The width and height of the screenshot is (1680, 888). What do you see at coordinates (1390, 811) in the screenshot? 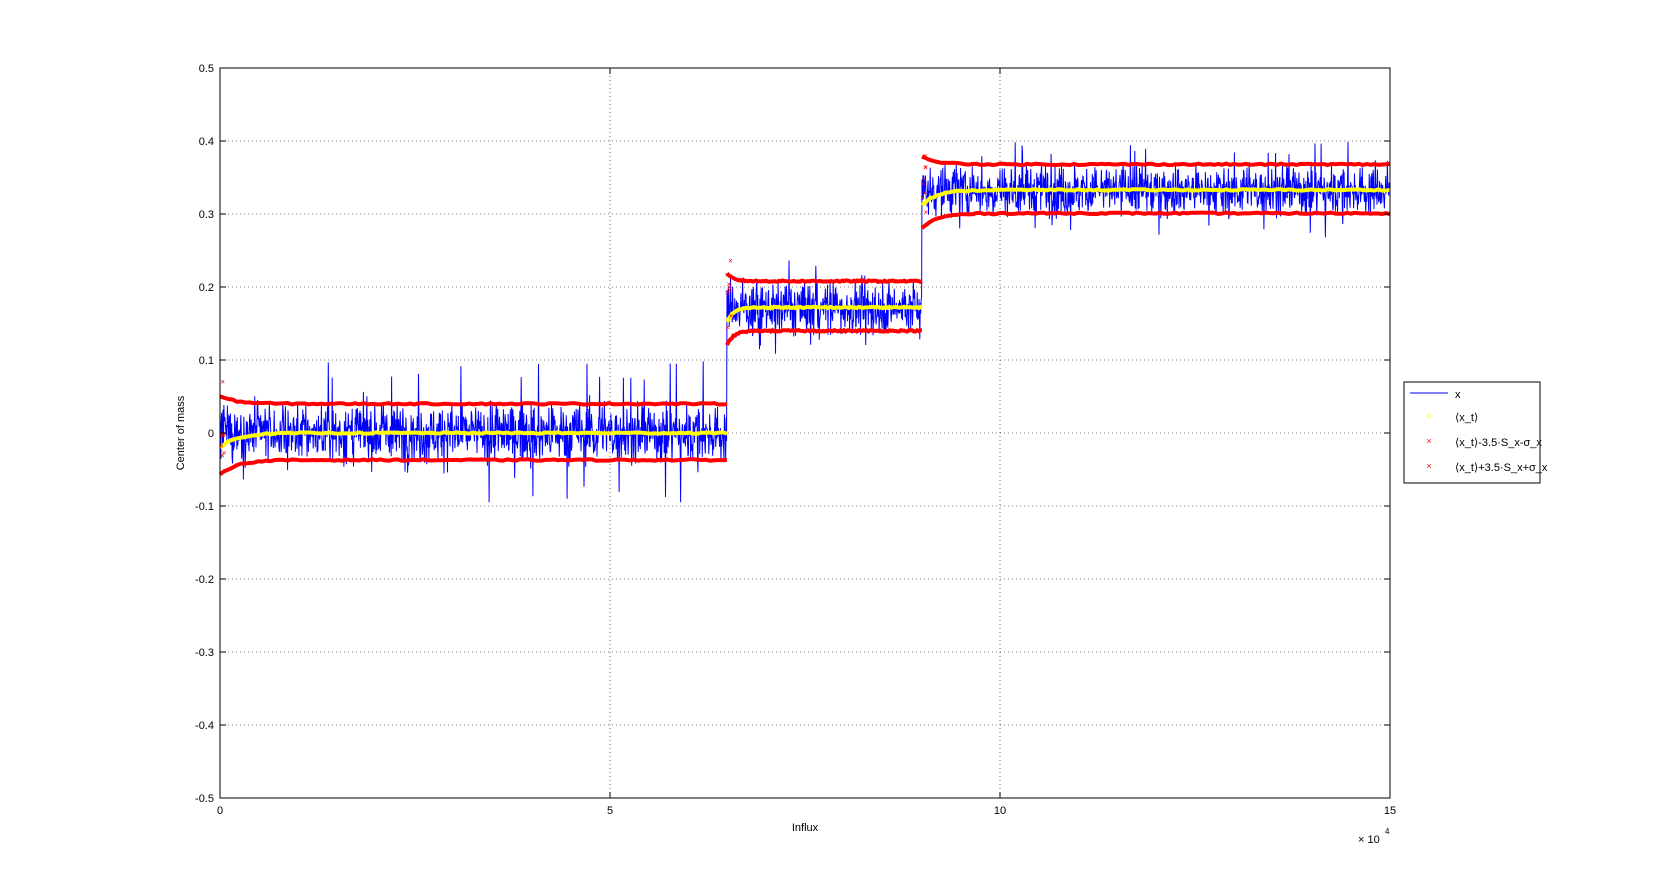
I see `x-tick-label: 15` at bounding box center [1390, 811].